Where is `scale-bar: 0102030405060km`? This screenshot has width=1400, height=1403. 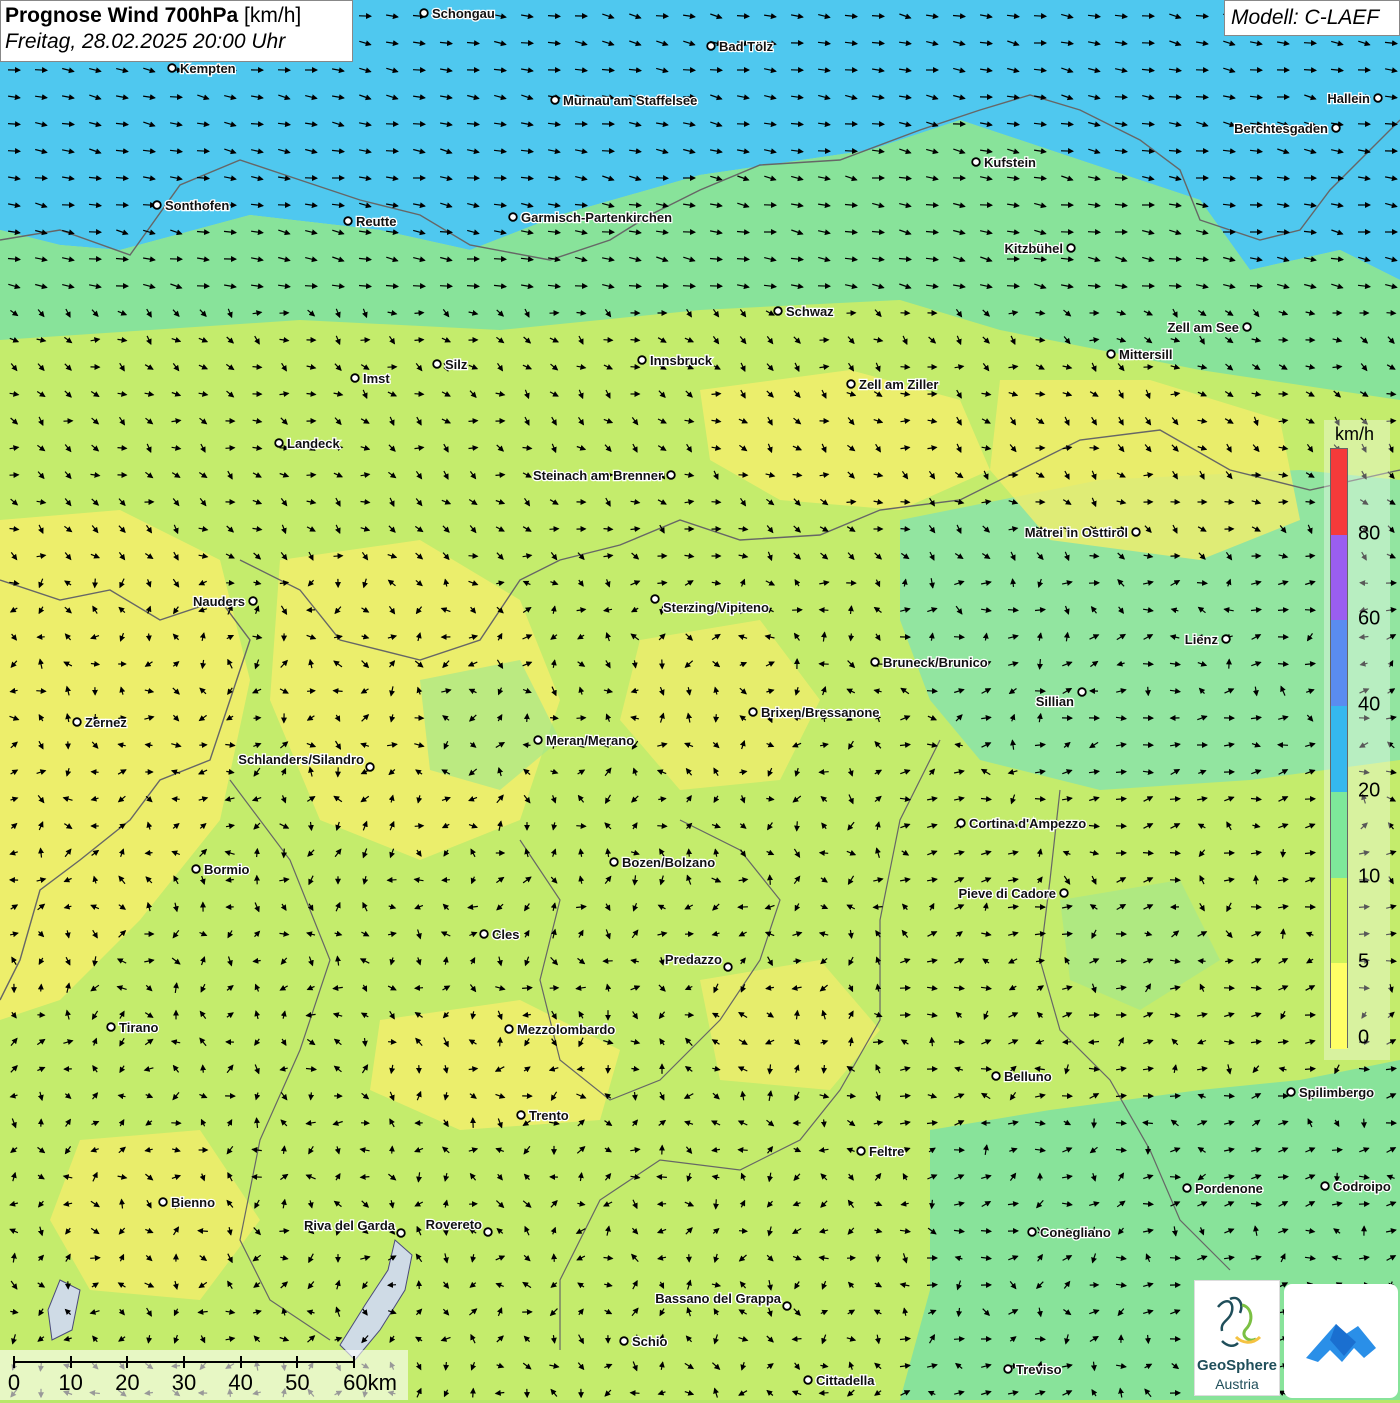
scale-bar: 0102030405060km is located at coordinates (204, 1375).